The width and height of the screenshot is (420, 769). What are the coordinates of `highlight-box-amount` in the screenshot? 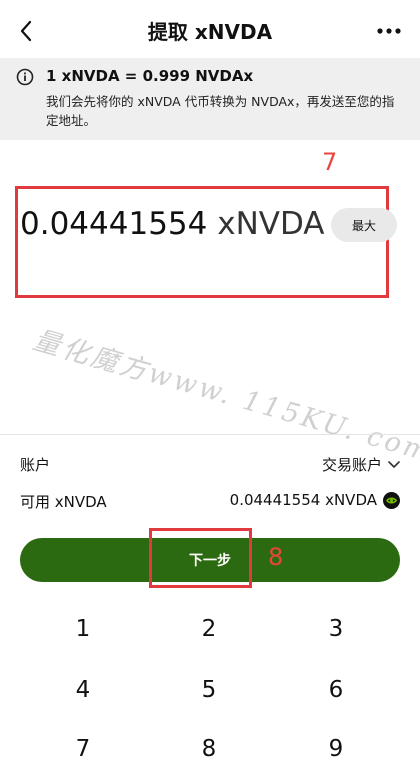 It's located at (202, 242).